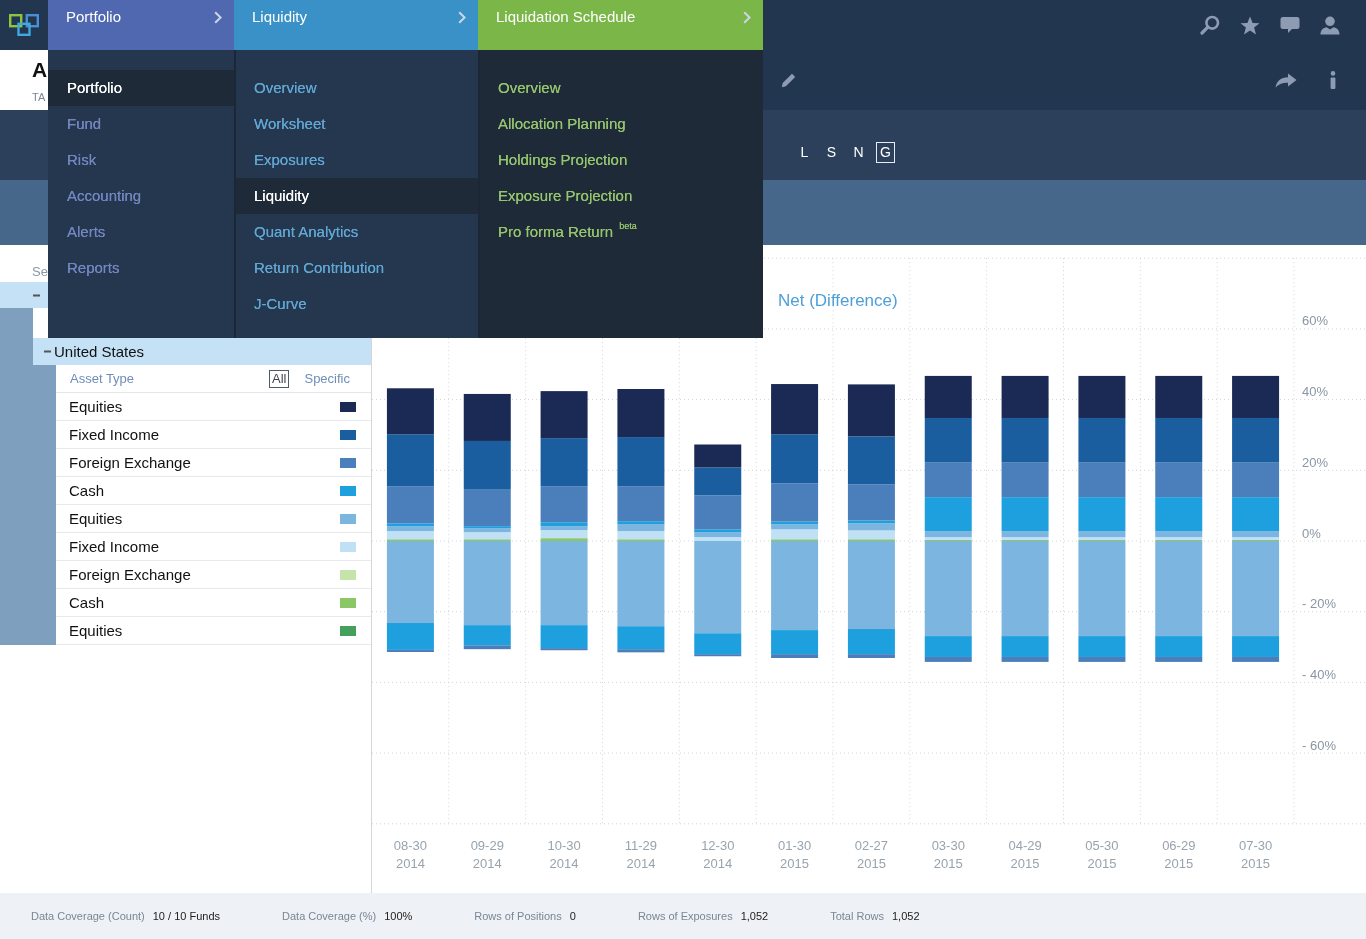 This screenshot has width=1366, height=939. What do you see at coordinates (1290, 25) in the screenshot?
I see `chat-icon` at bounding box center [1290, 25].